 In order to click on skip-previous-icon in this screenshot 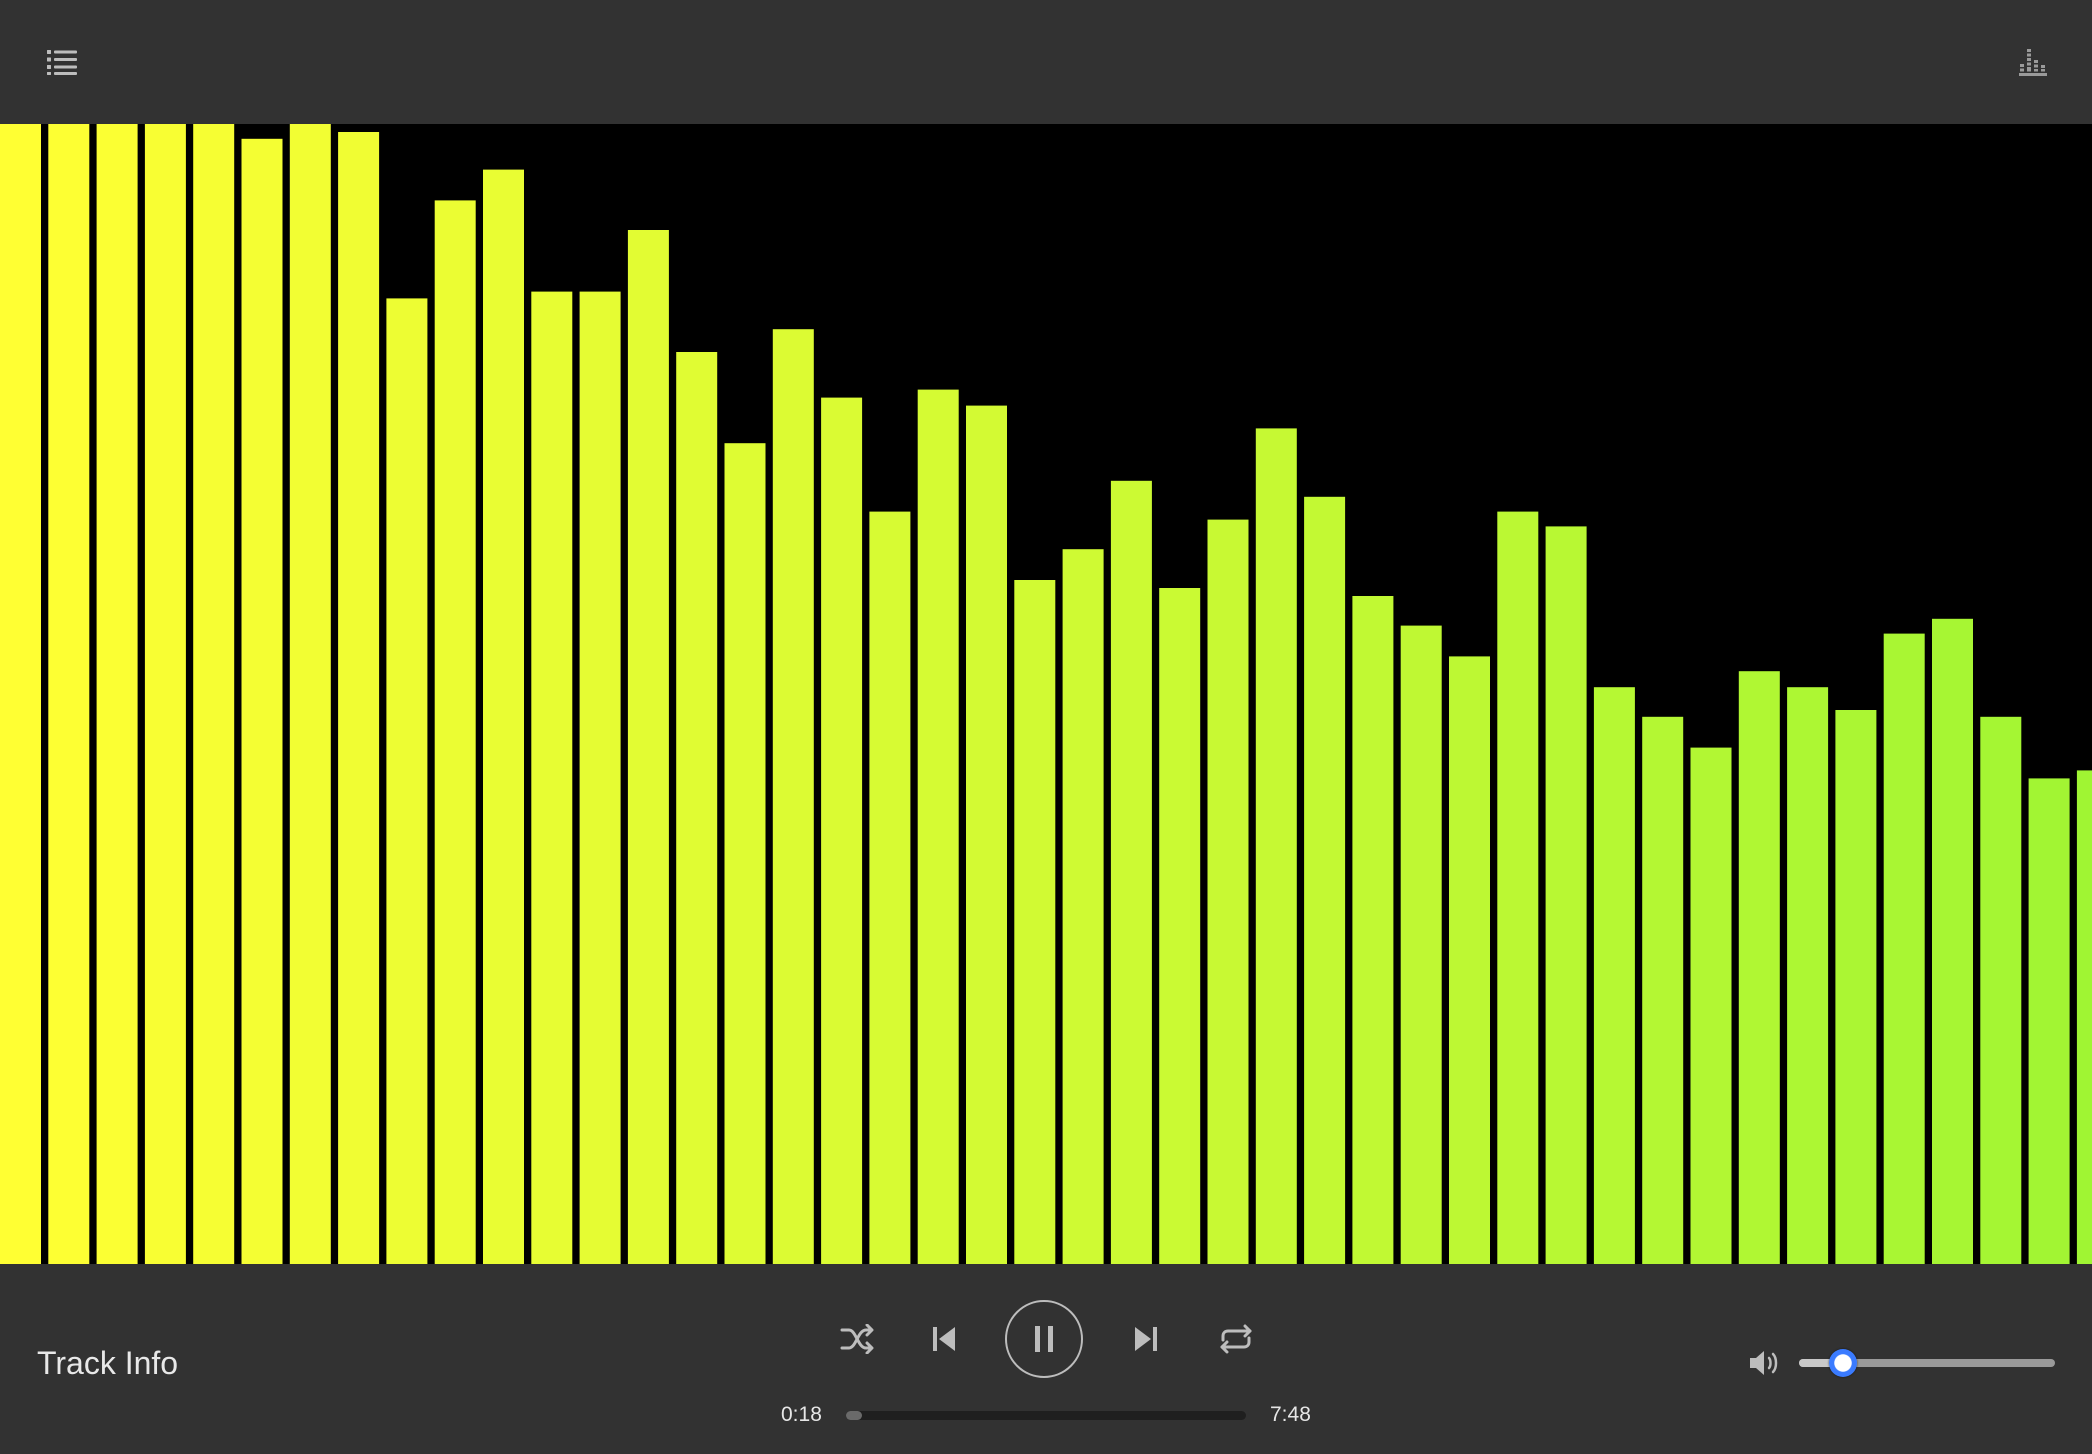, I will do `click(944, 1339)`.